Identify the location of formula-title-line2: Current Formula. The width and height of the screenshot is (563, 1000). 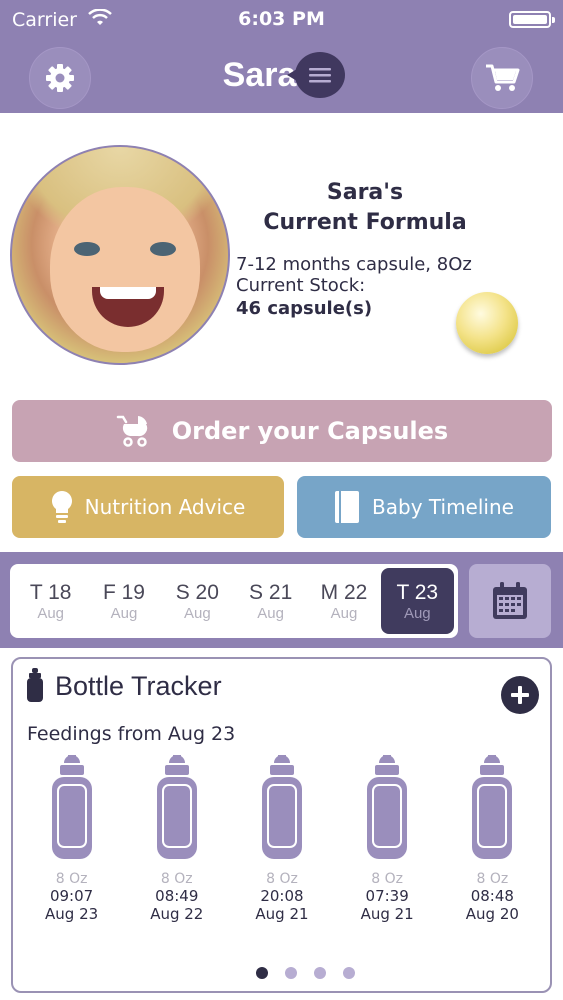
(365, 222).